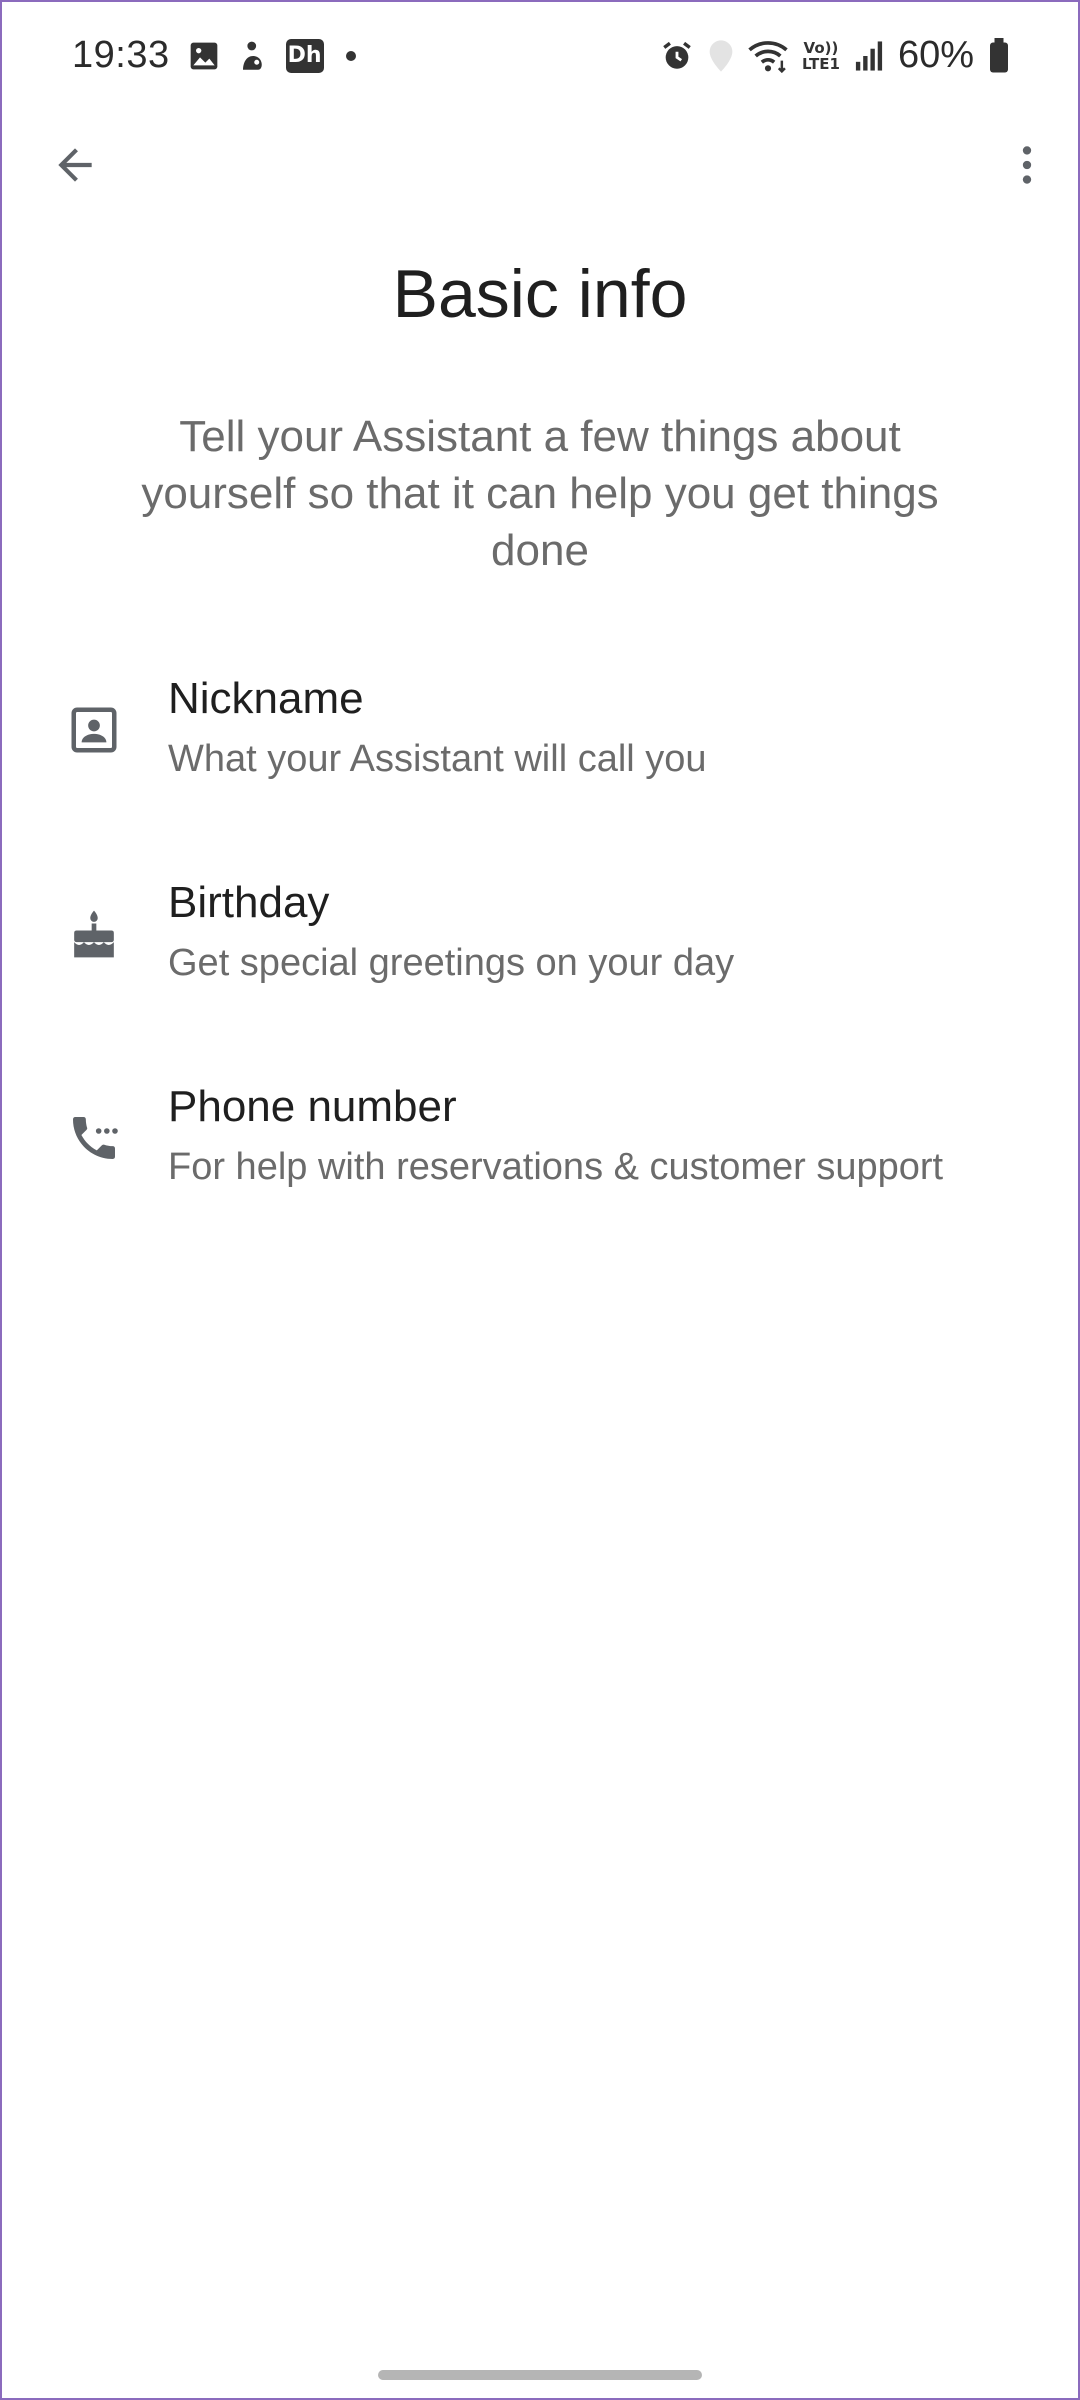 The image size is (1080, 2400). I want to click on nickname-title: Nickname, so click(266, 698).